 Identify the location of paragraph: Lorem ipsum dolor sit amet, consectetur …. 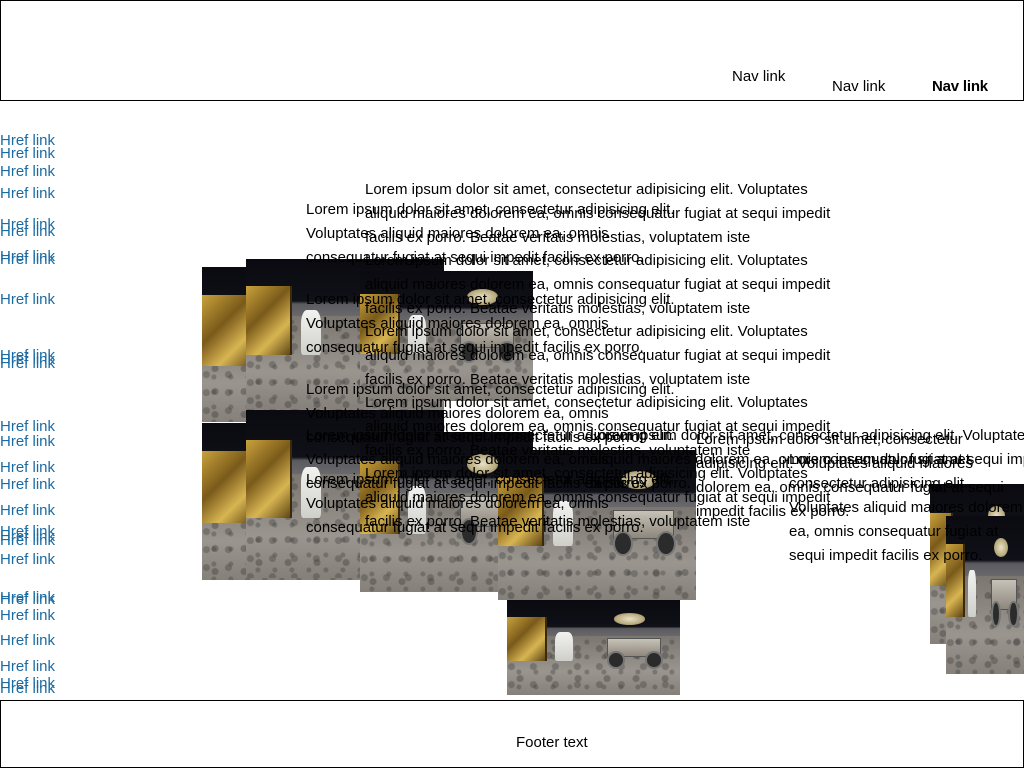
(906, 507).